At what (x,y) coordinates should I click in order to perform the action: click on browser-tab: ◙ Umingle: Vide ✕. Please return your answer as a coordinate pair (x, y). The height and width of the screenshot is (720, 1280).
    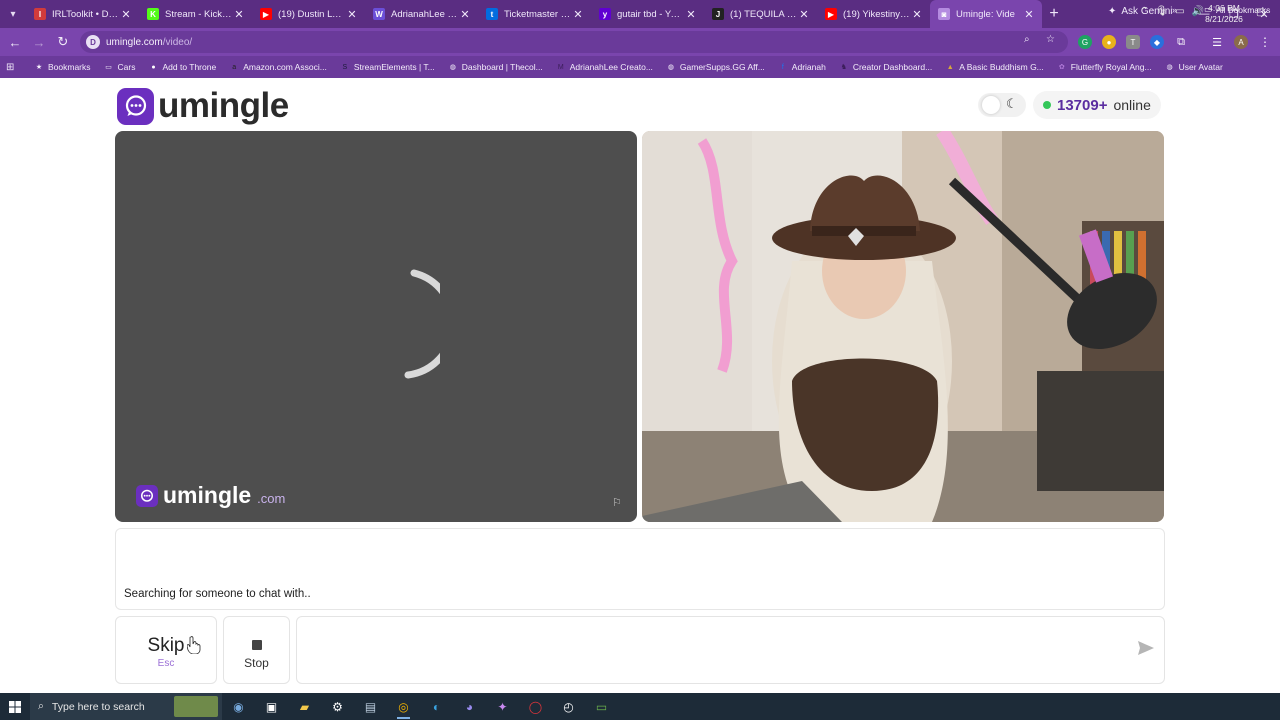
    Looking at the image, I should click on (986, 14).